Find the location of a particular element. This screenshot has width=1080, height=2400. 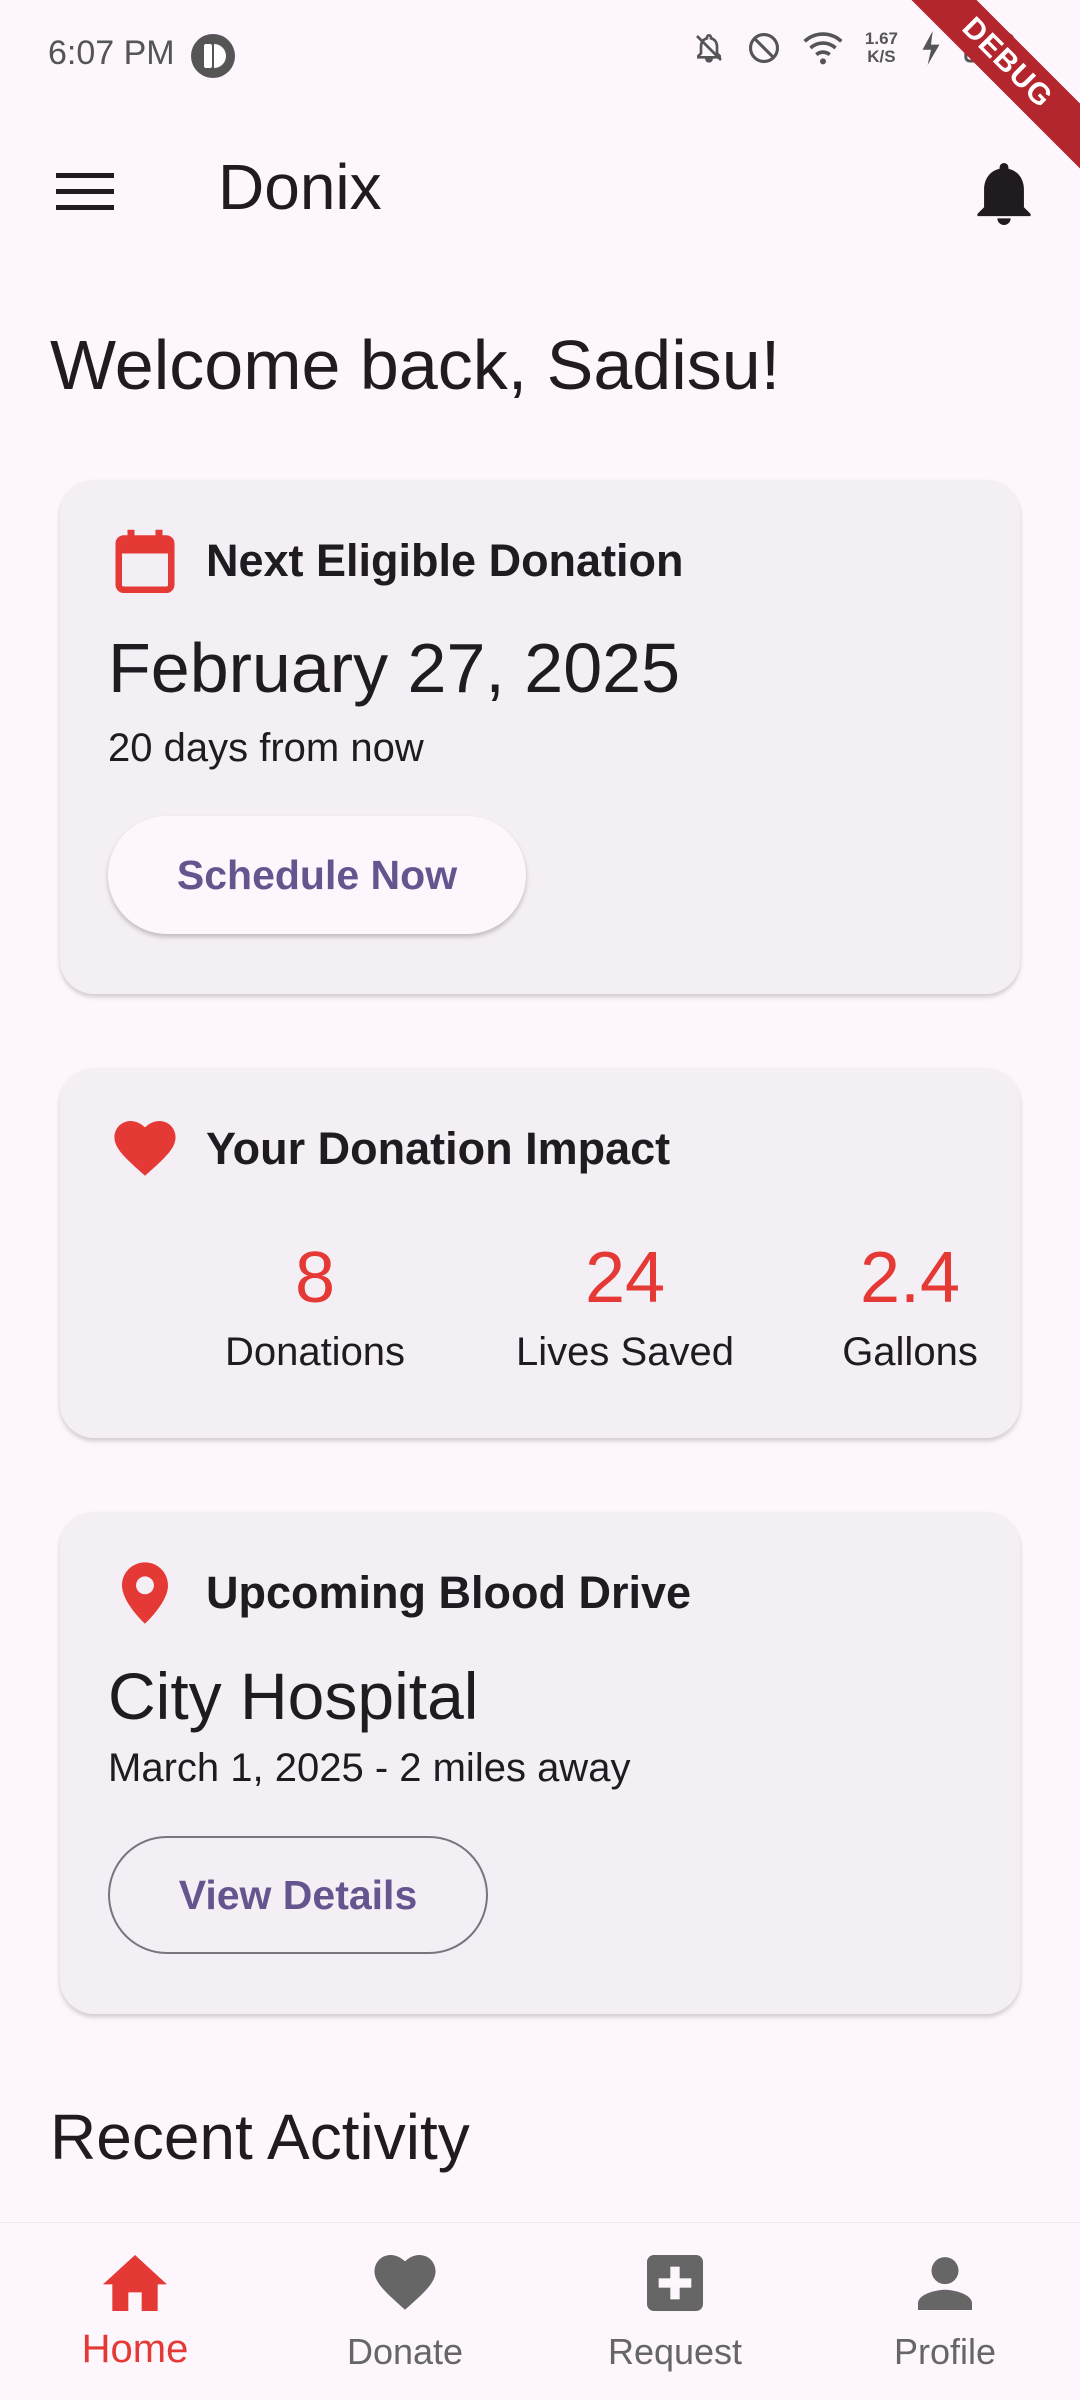

card-header: Your Donation Impact is located at coordinates (391, 1149).